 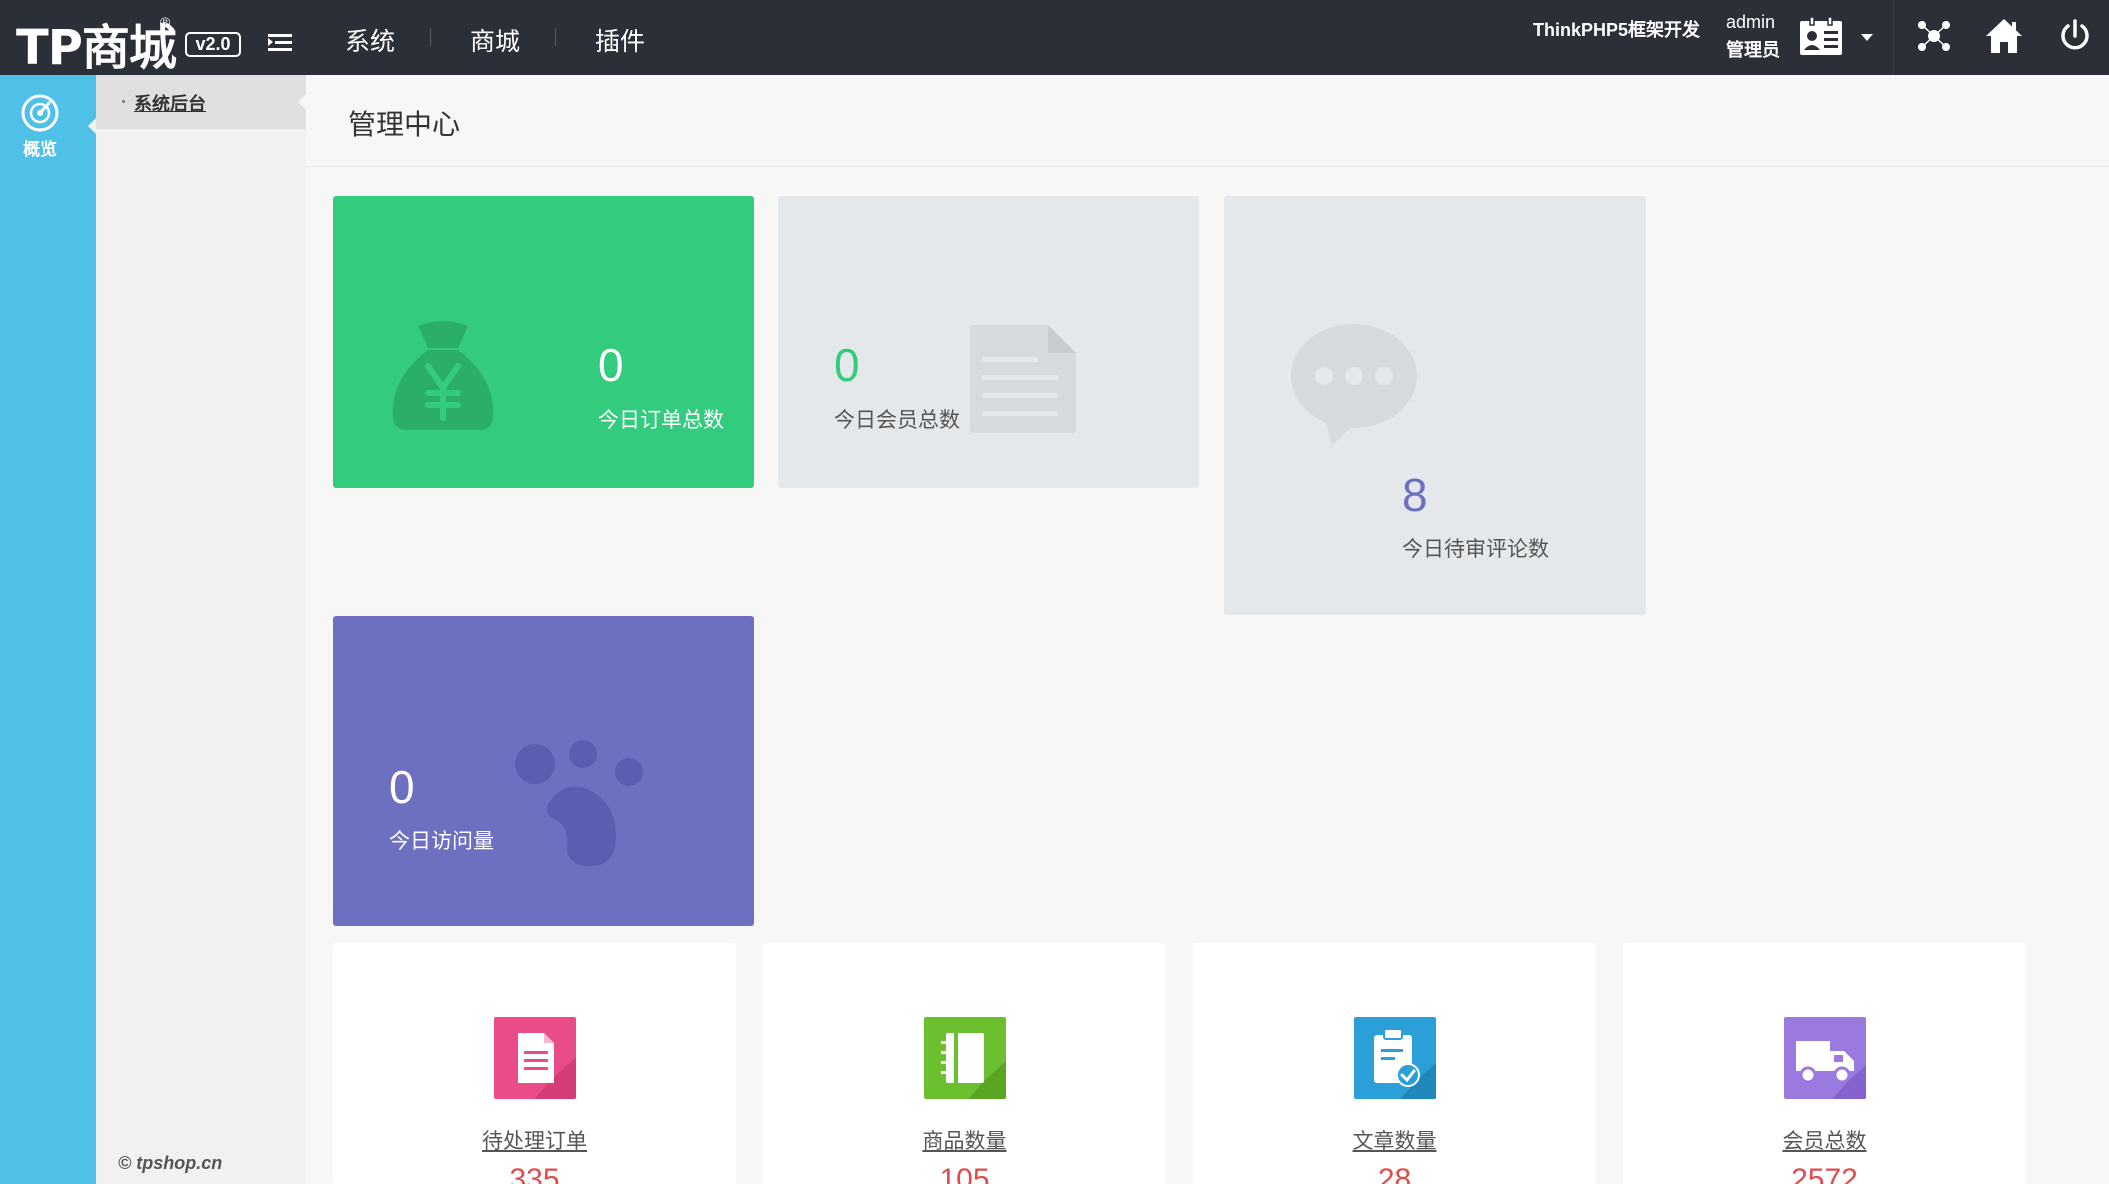 What do you see at coordinates (579, 803) in the screenshot?
I see `footprint-icon` at bounding box center [579, 803].